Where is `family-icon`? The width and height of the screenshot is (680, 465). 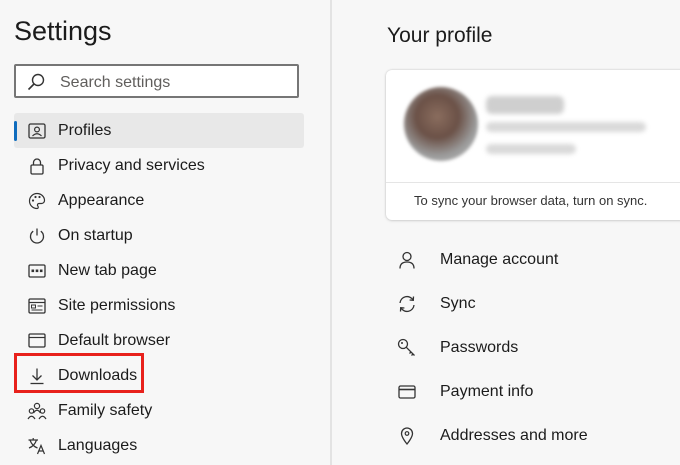 family-icon is located at coordinates (37, 411).